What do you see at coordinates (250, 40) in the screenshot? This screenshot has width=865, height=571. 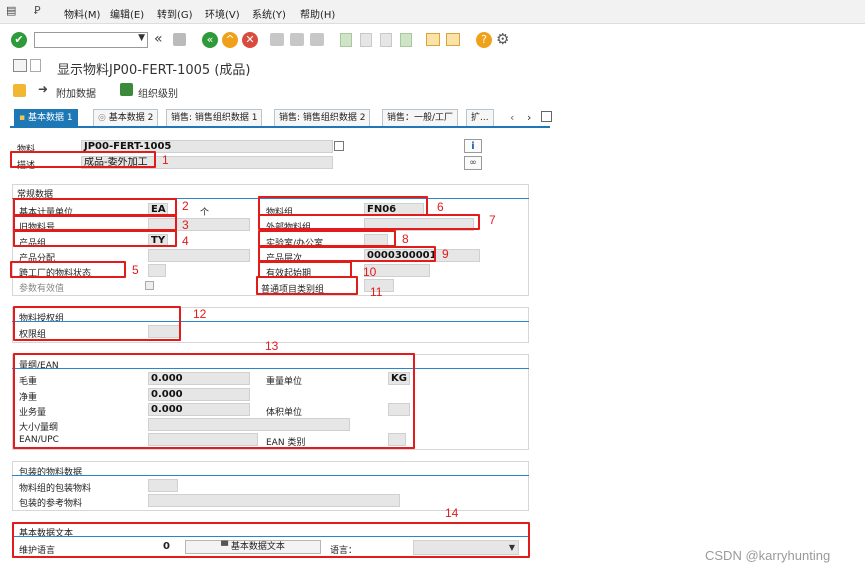 I see `cancel-icon: ✕` at bounding box center [250, 40].